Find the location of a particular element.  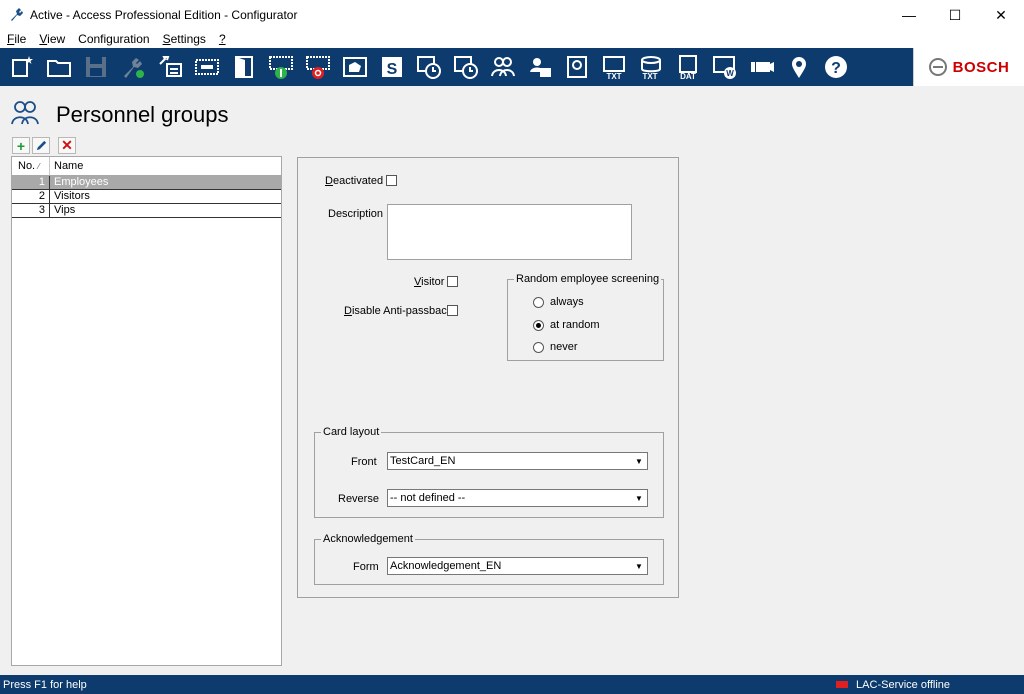

time-model-icon is located at coordinates (428, 67).